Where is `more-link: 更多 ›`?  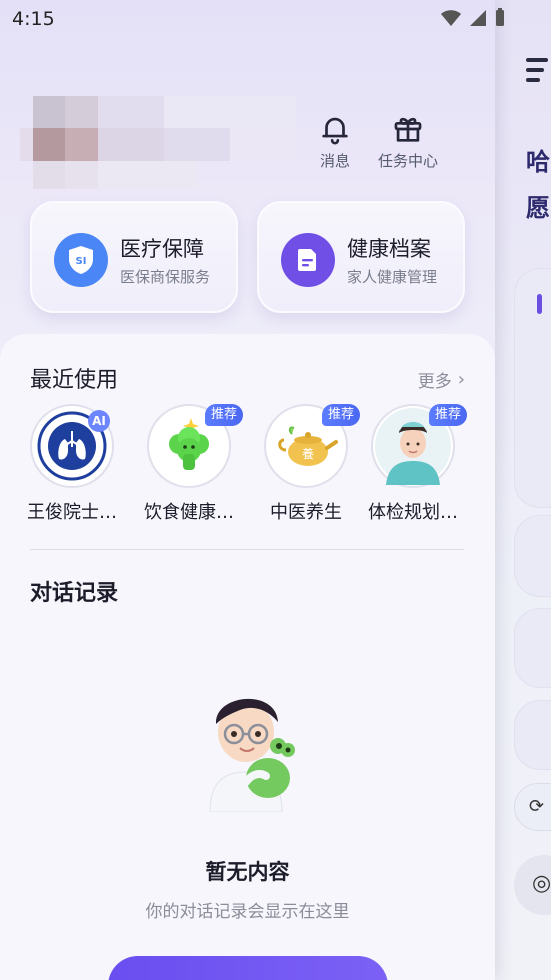
more-link: 更多 › is located at coordinates (441, 379).